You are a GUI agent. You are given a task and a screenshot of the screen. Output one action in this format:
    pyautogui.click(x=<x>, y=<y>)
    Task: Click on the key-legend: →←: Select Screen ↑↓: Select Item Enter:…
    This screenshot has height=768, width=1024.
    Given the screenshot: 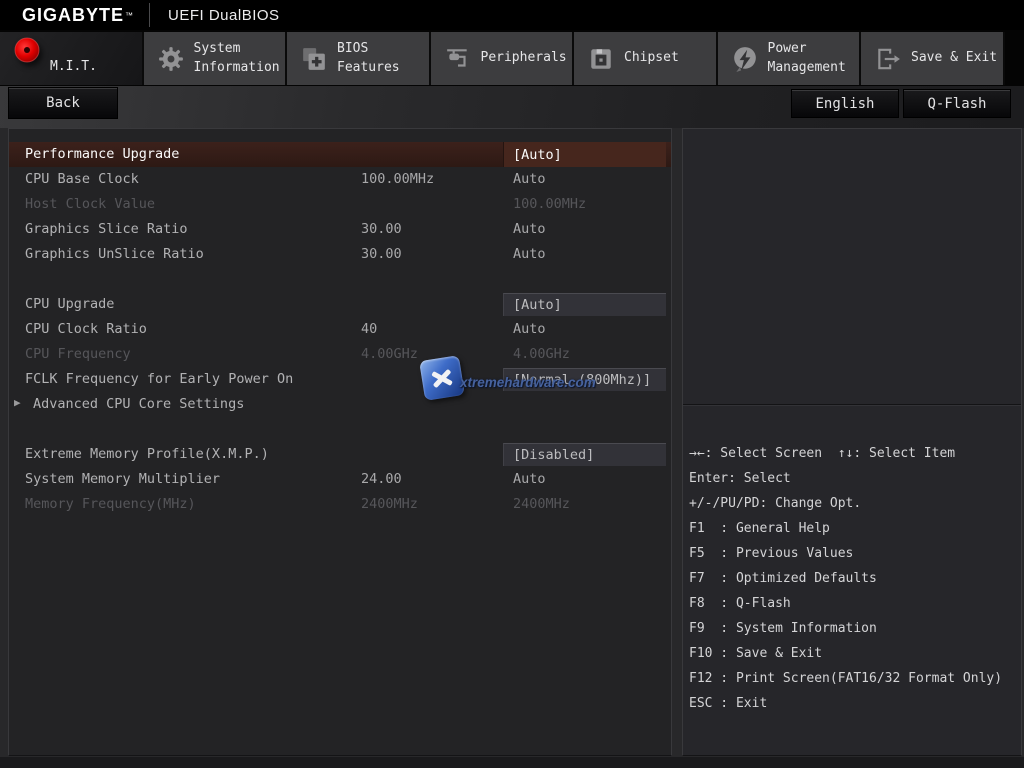 What is the action you would take?
    pyautogui.click(x=852, y=560)
    